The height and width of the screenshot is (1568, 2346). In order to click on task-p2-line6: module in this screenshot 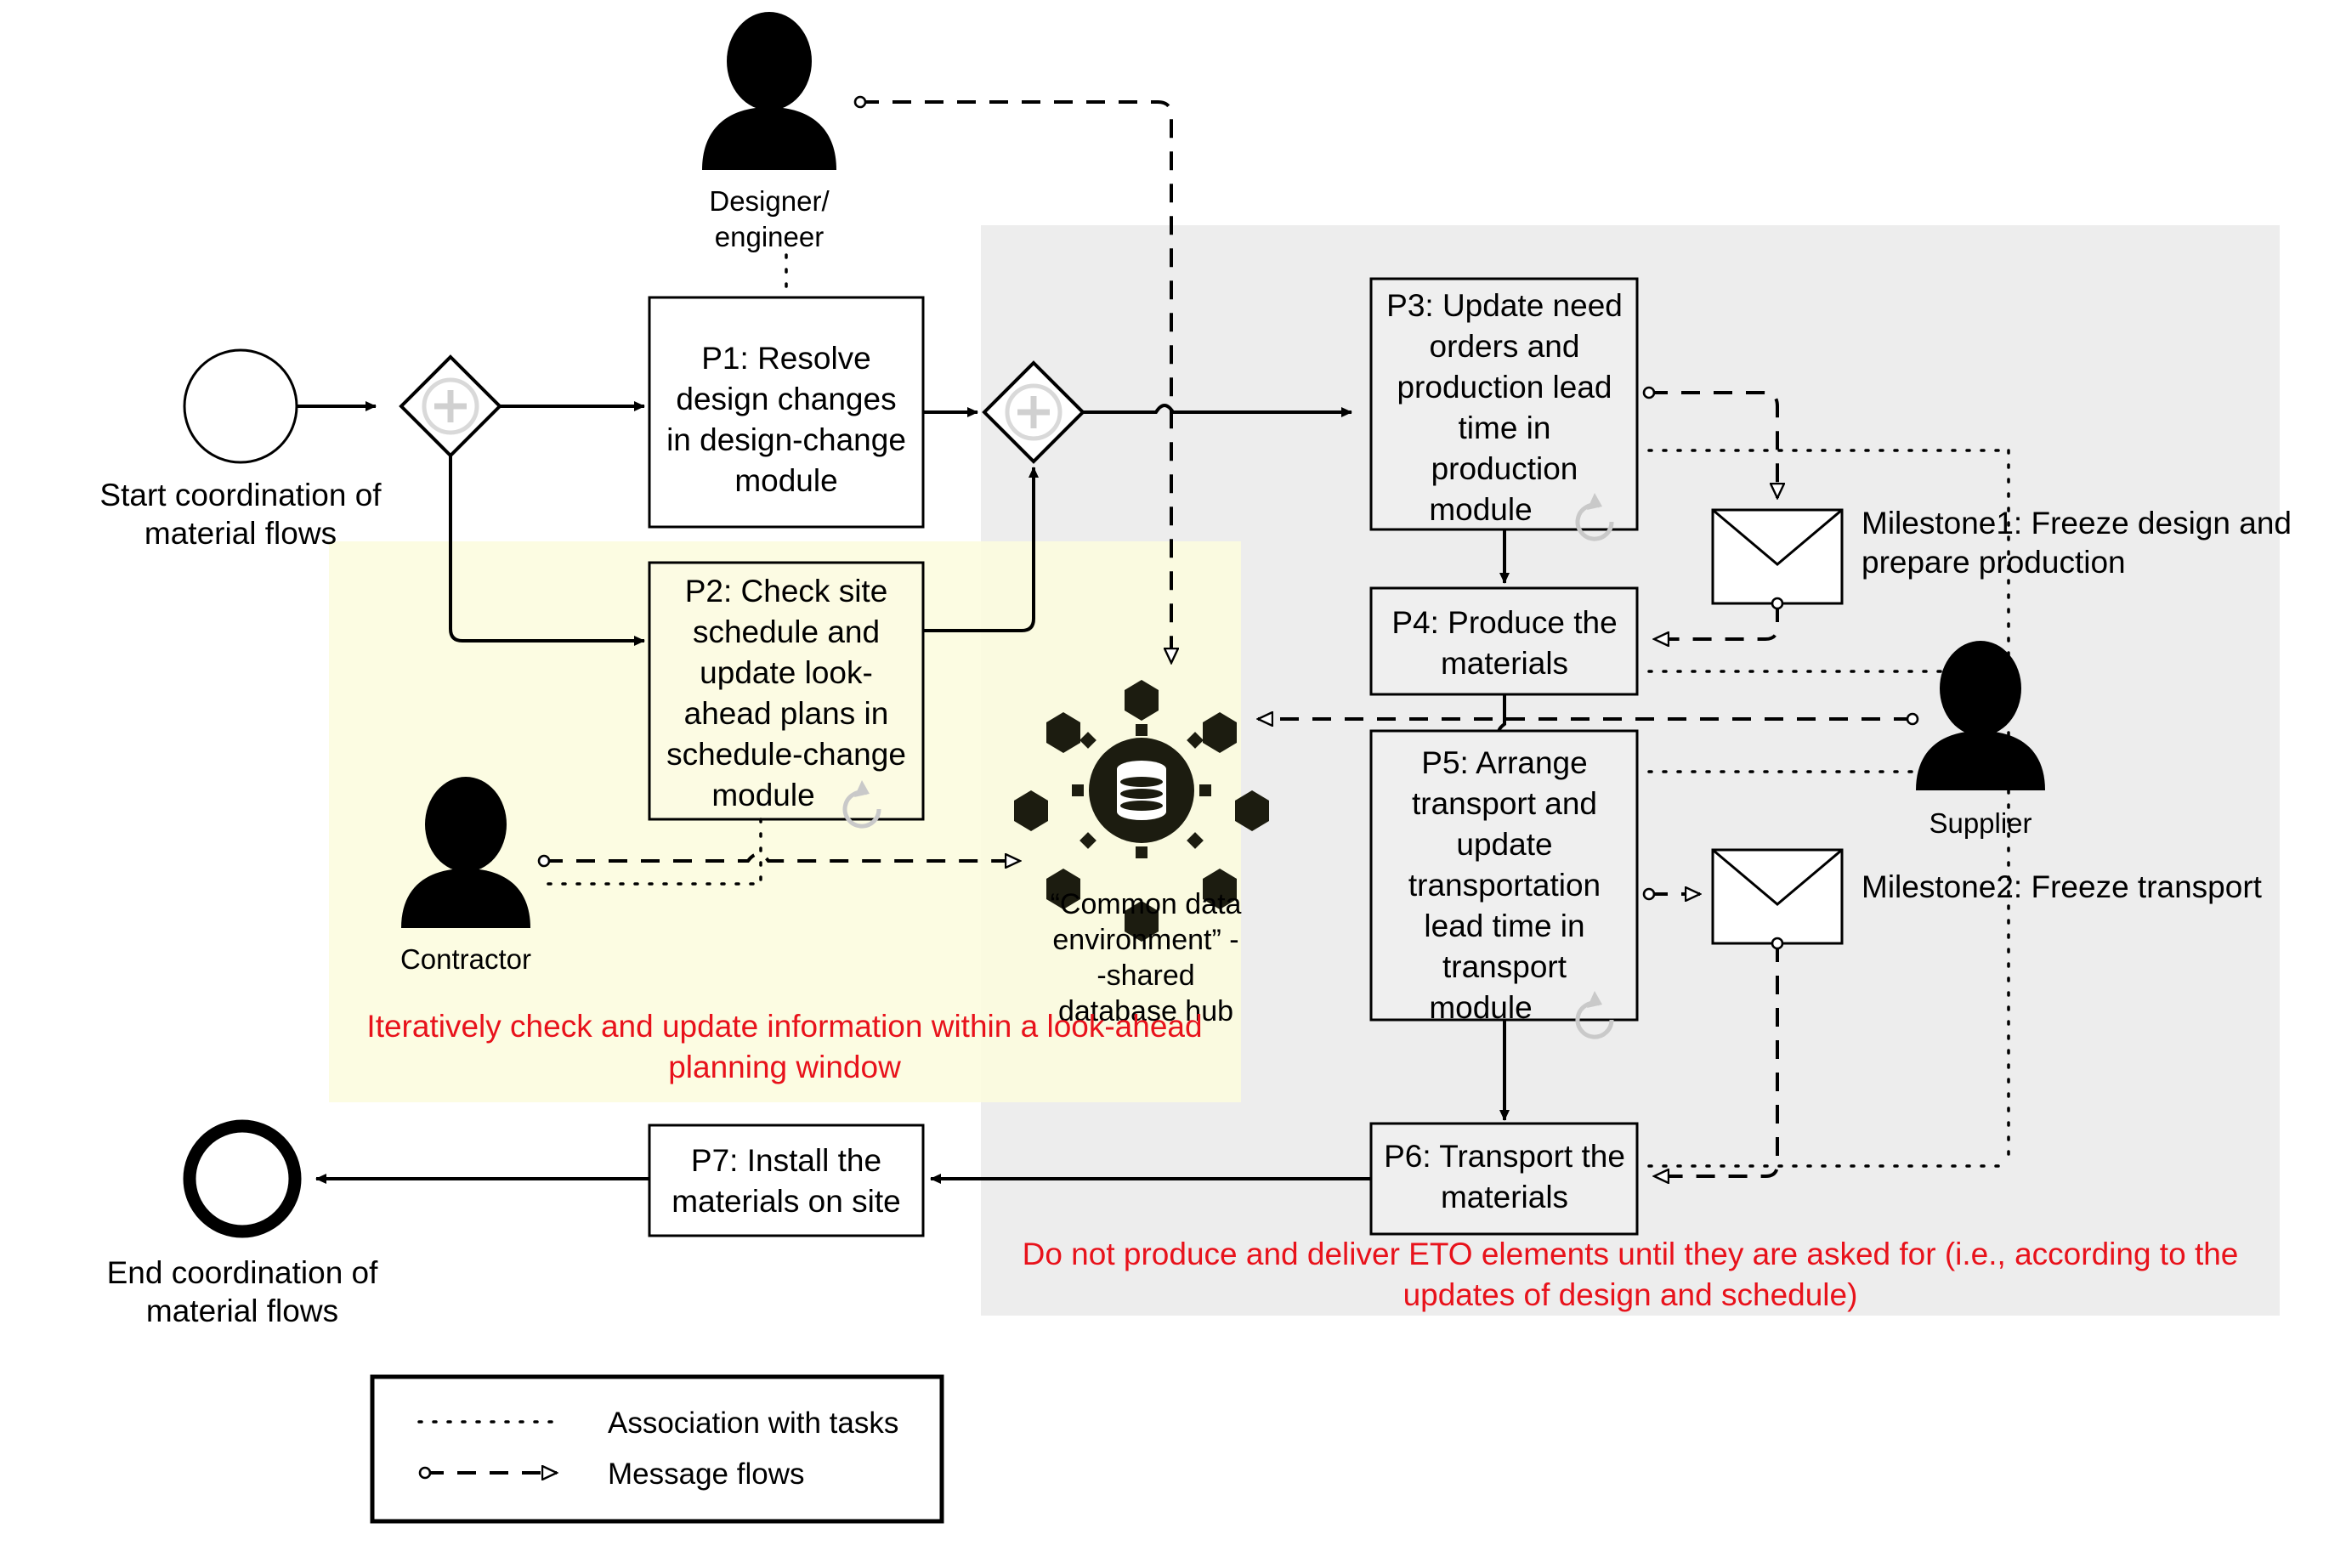, I will do `click(762, 795)`.